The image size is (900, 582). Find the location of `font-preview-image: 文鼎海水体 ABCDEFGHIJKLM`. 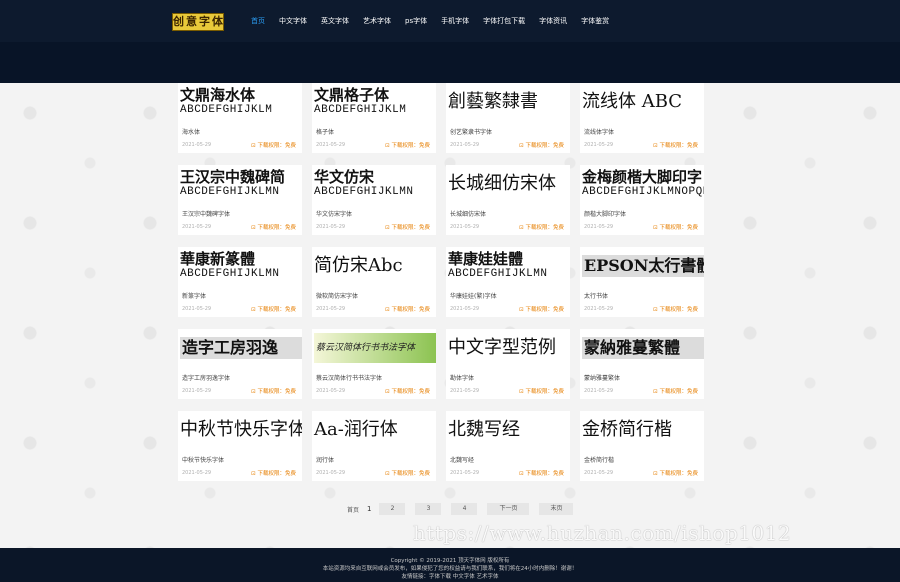

font-preview-image: 文鼎海水体 ABCDEFGHIJKLM is located at coordinates (240, 102).